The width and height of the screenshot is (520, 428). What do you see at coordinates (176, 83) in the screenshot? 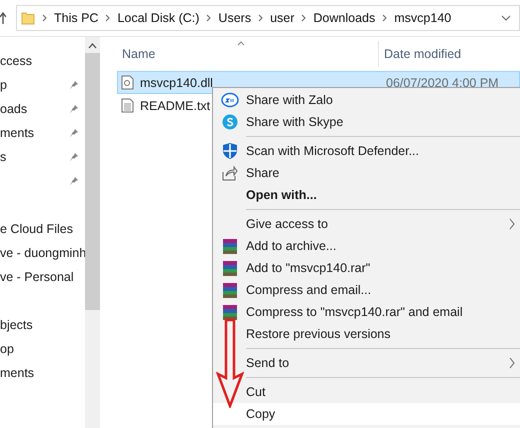
I see `file-name: msvcp140.dll` at bounding box center [176, 83].